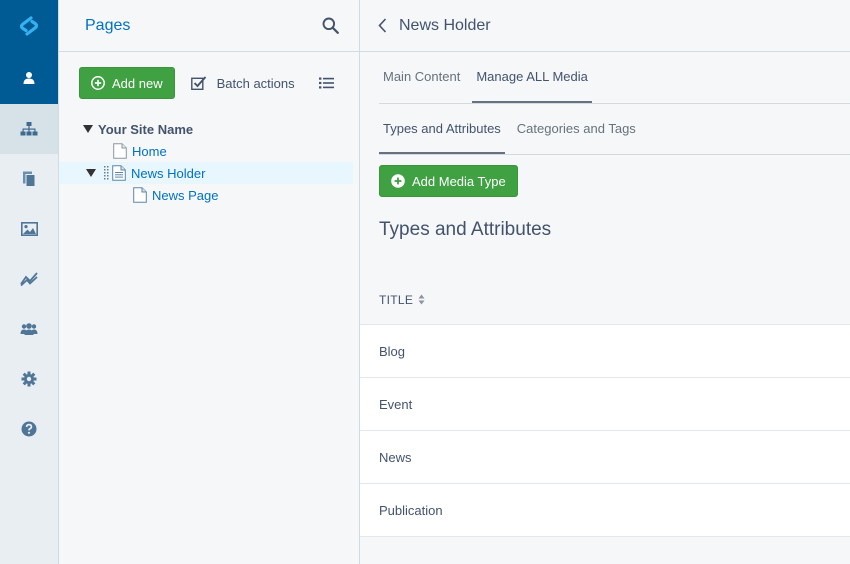 The width and height of the screenshot is (850, 564). I want to click on column-title-label: TITLE, so click(396, 299).